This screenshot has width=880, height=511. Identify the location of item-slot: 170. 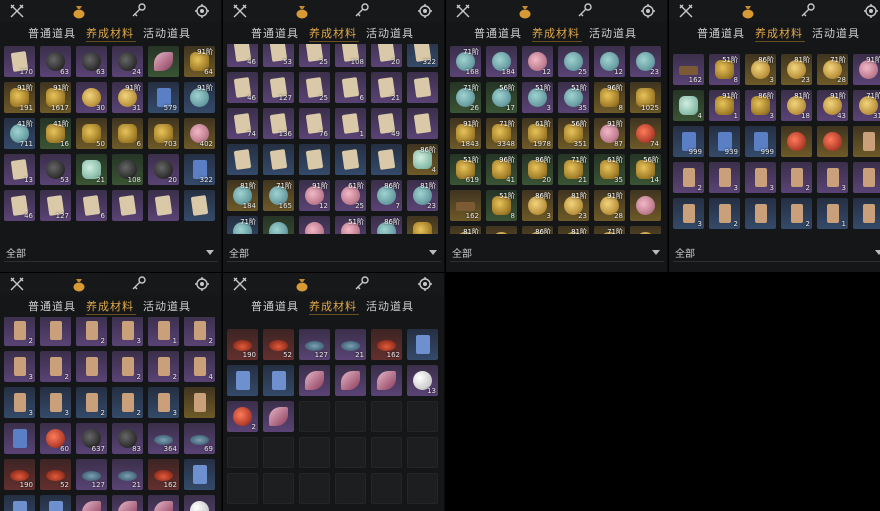
(19, 61).